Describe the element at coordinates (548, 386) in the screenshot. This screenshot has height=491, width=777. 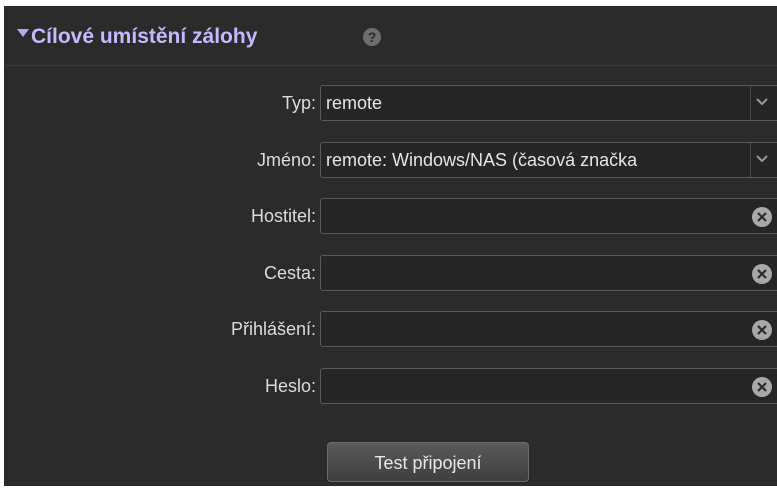
I see `password-input` at that location.